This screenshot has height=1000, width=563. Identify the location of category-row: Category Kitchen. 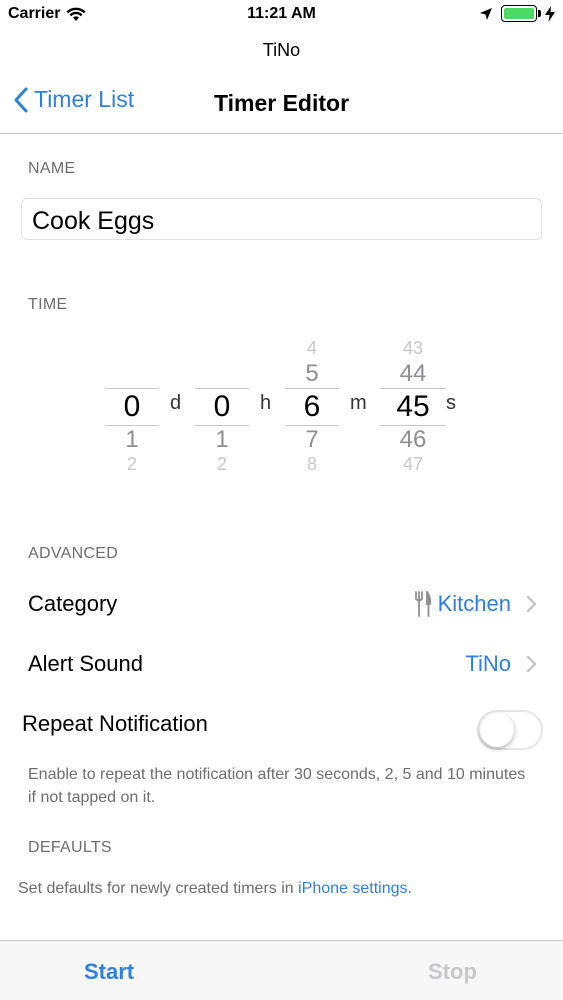
(281, 604).